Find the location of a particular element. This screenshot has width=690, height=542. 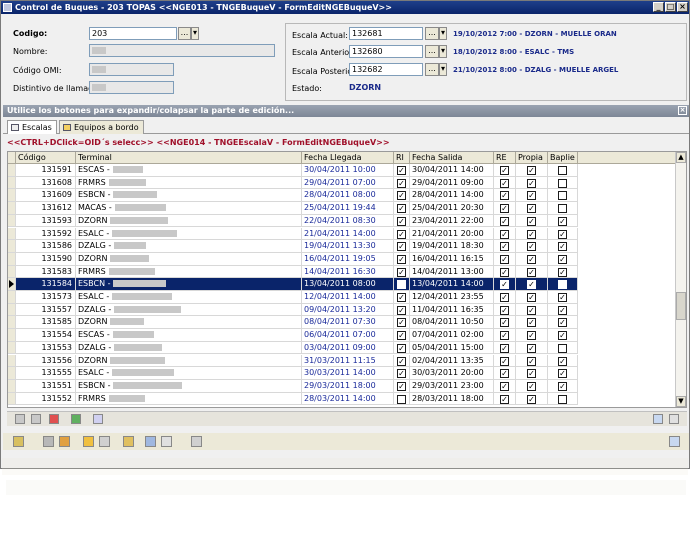

refresh-icon is located at coordinates (88, 441).